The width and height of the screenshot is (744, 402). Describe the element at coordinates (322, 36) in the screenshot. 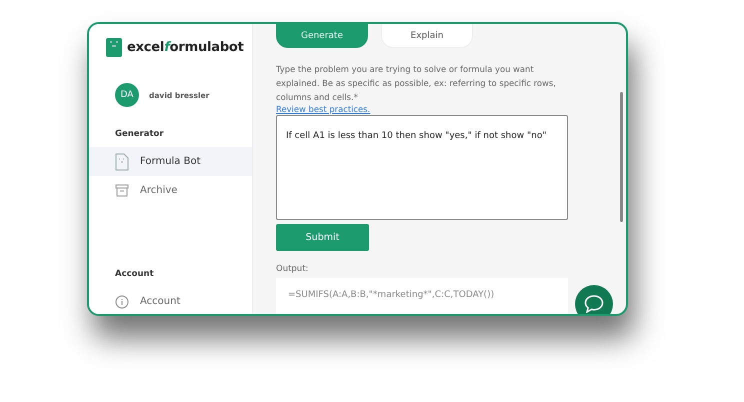

I see `tab: Generate` at that location.